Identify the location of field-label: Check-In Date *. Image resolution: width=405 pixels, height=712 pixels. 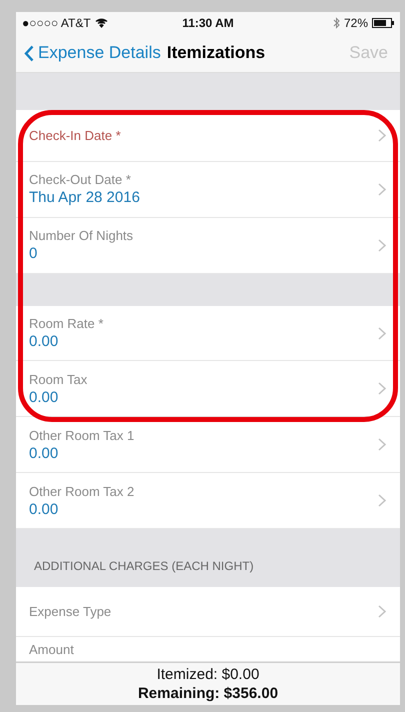
(75, 135).